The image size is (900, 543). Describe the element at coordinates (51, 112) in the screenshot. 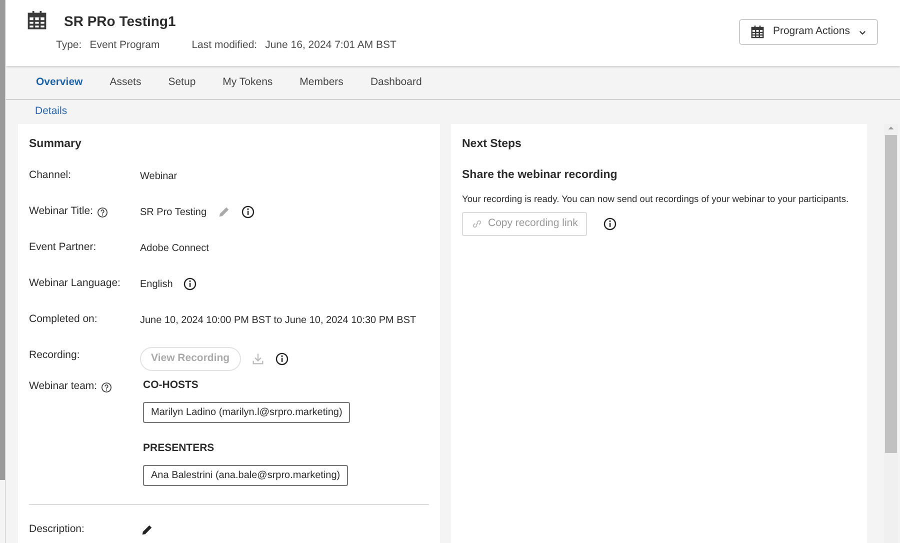

I see `details-link: Details` at that location.